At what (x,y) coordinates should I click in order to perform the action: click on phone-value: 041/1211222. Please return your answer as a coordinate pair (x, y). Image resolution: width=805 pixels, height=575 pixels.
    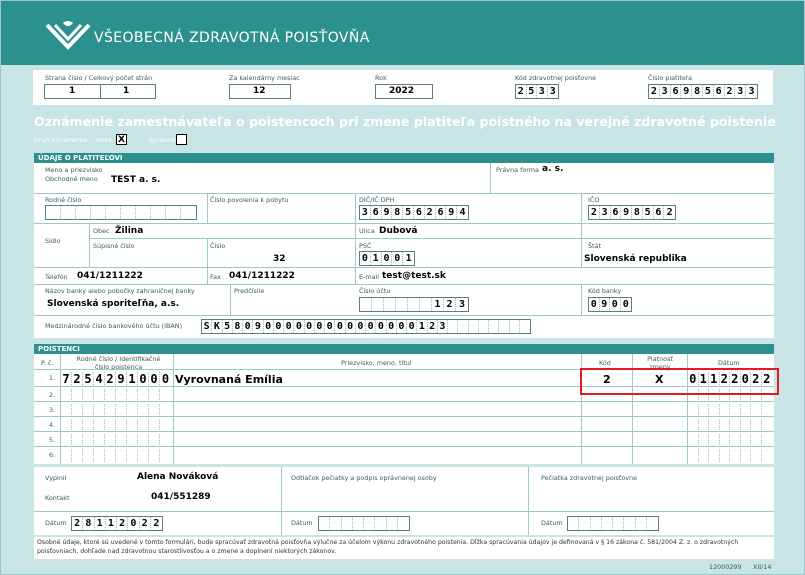
    Looking at the image, I should click on (110, 276).